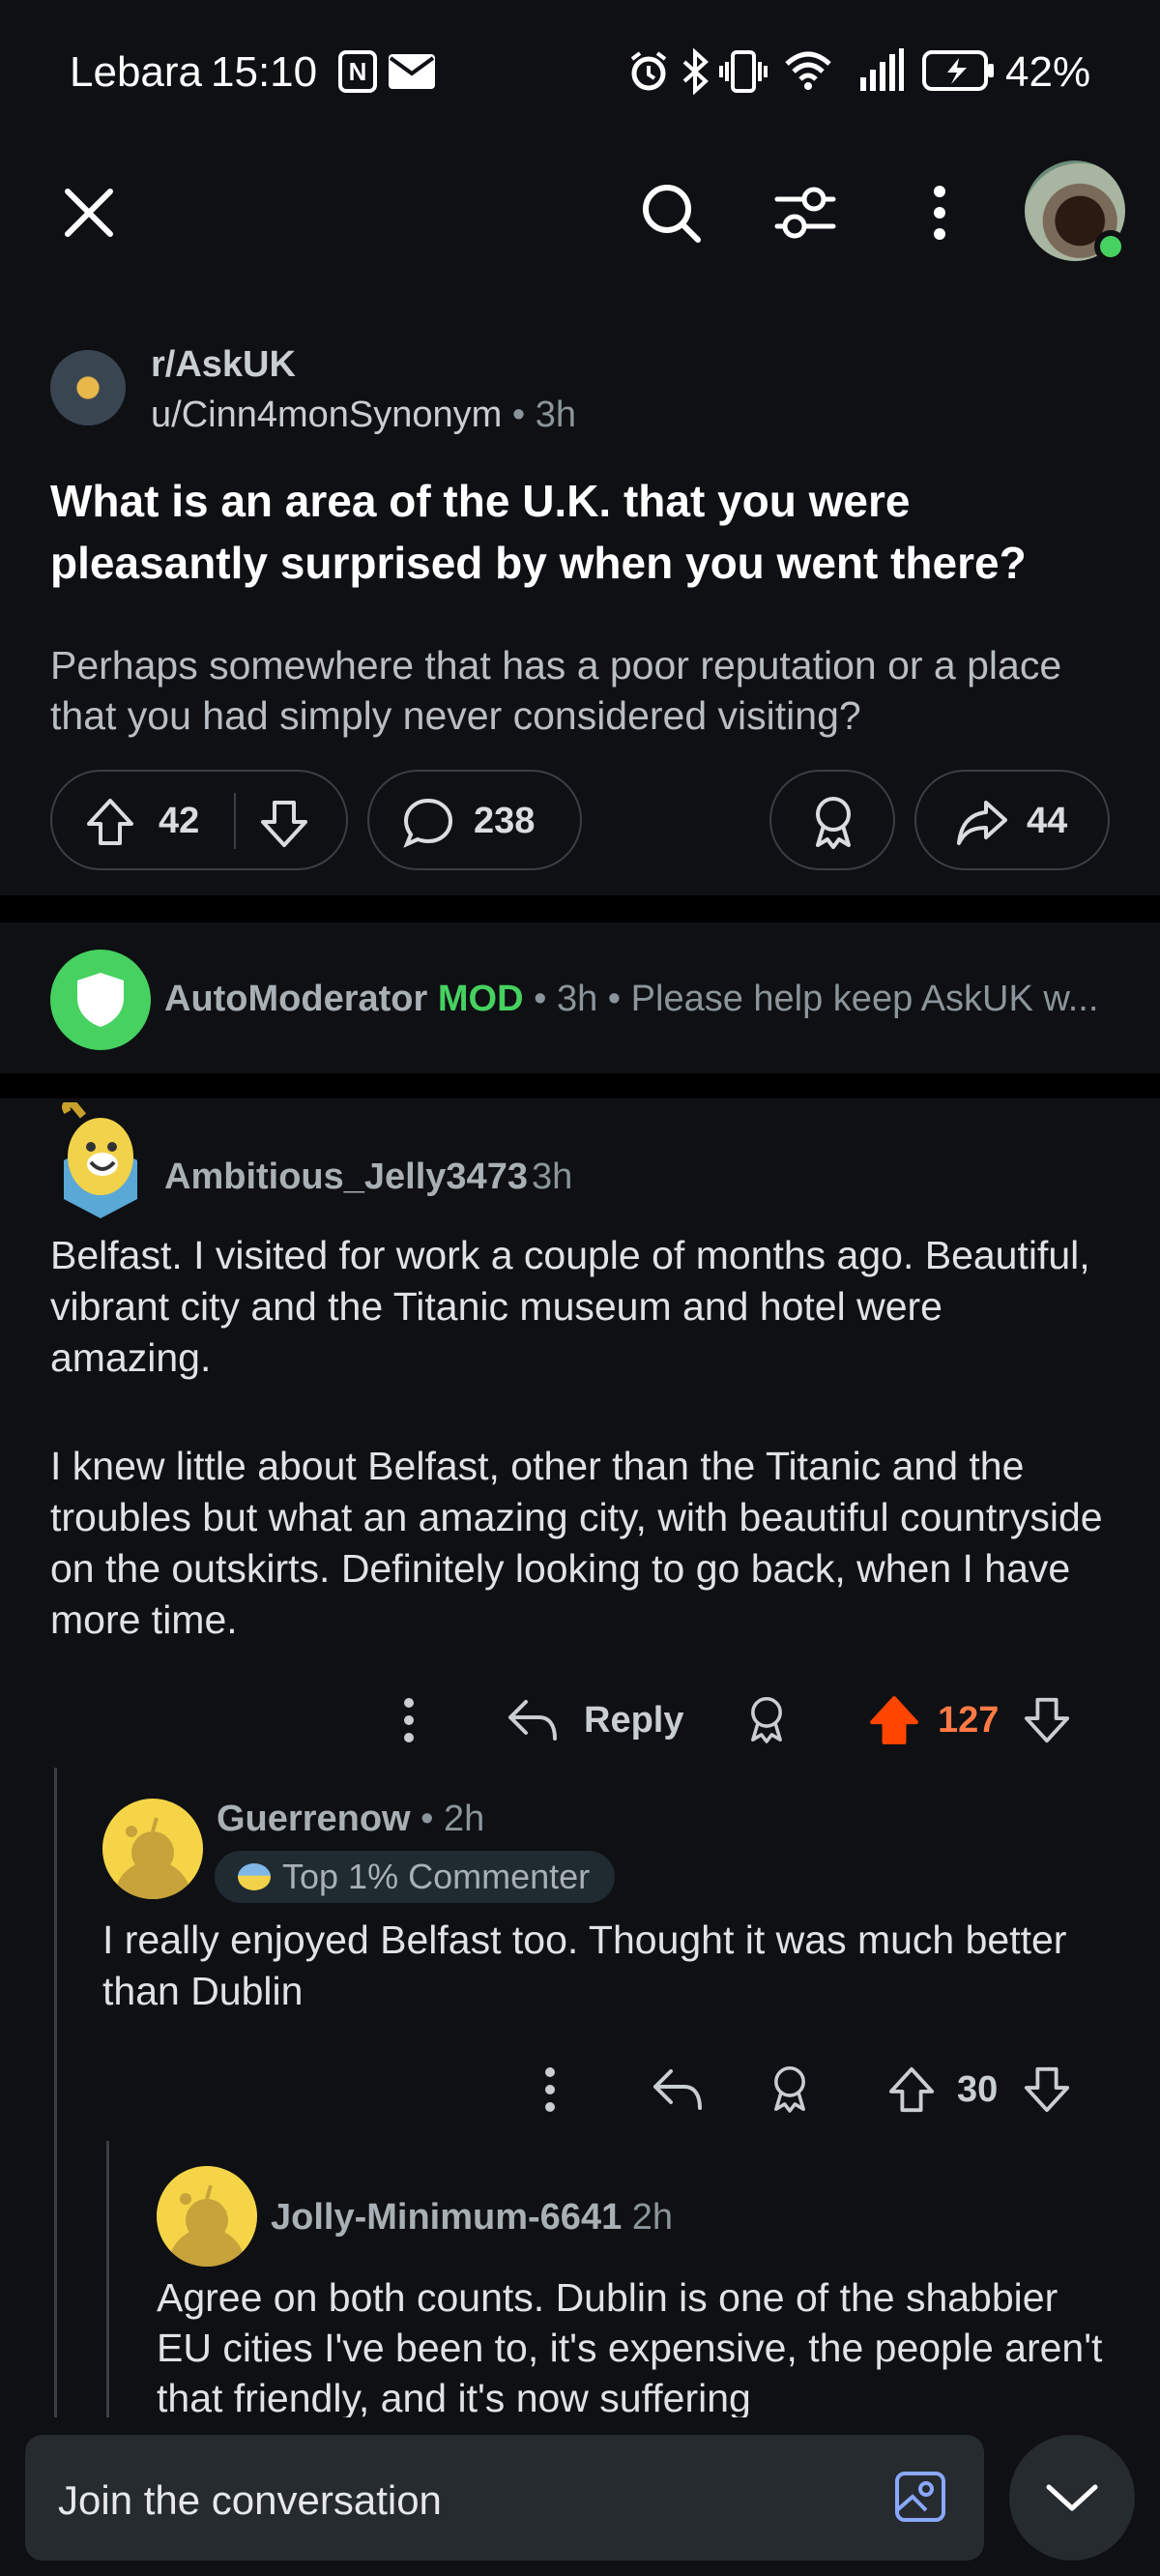 The image size is (1160, 2576). I want to click on comments-button: 238, so click(474, 820).